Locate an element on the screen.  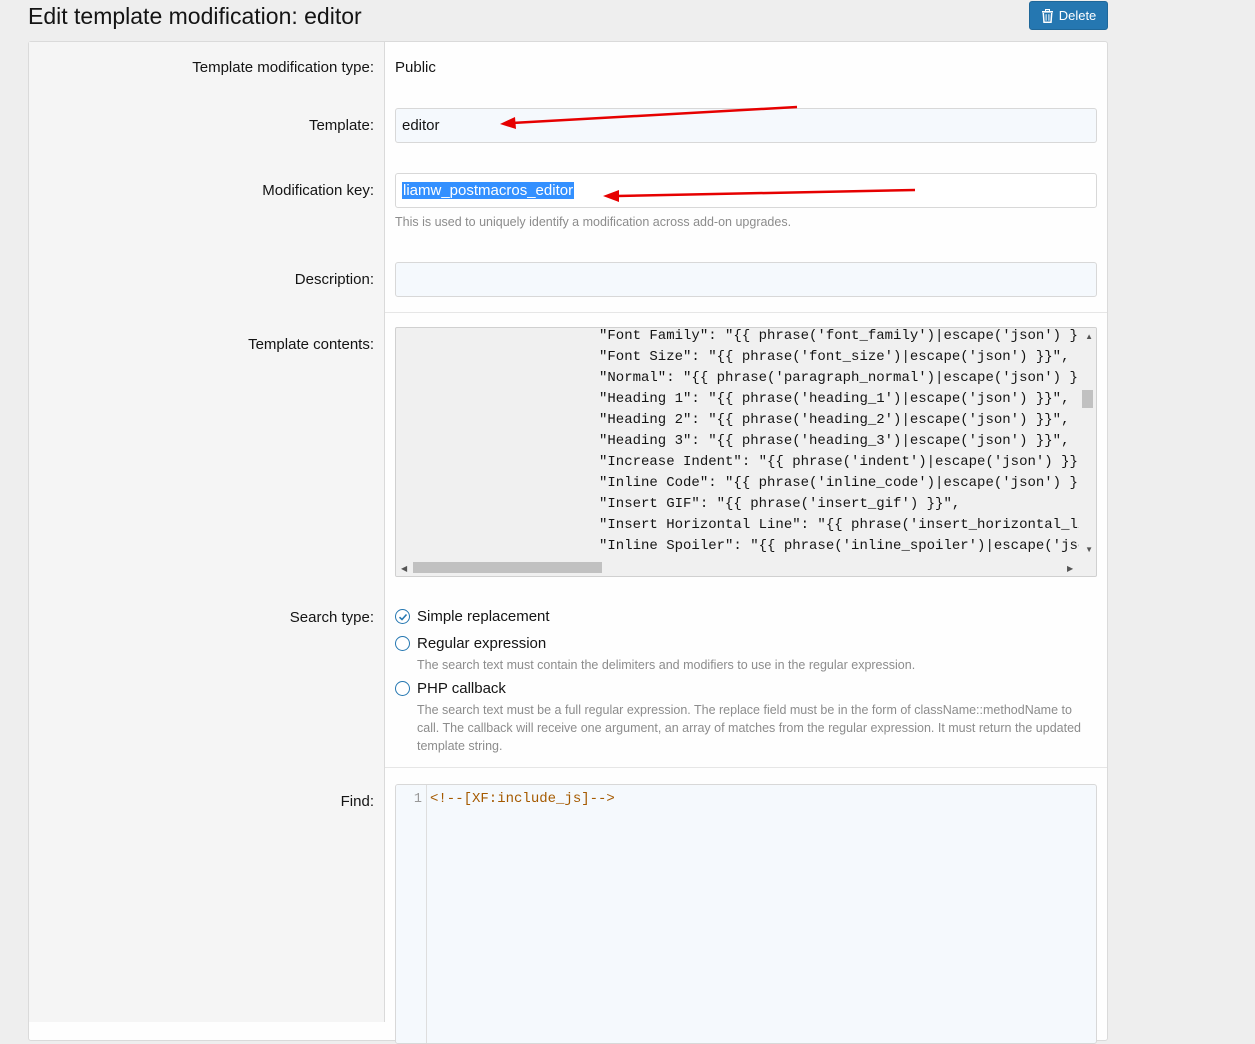
radio-simple-replacement: Simple replacement is located at coordinates (472, 616).